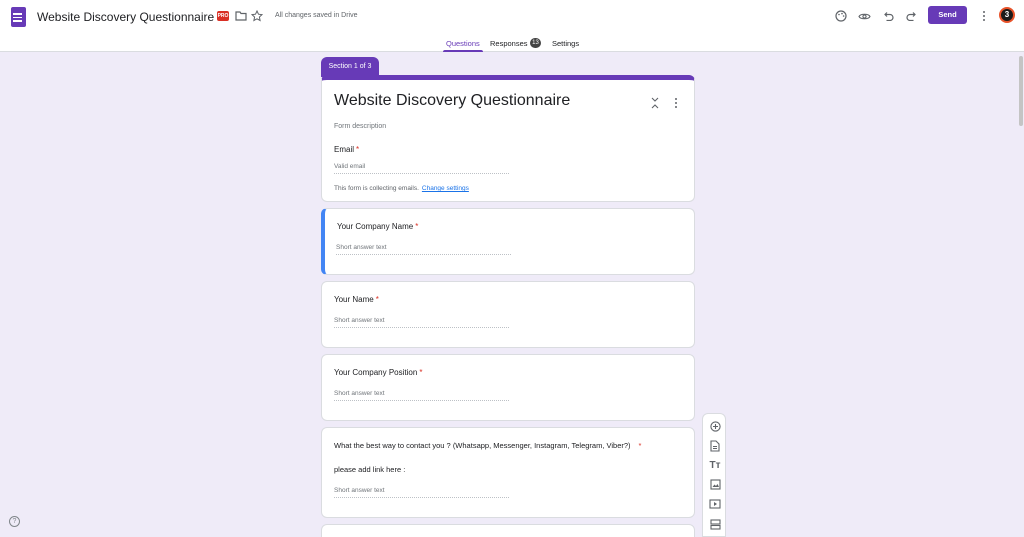 Image resolution: width=1024 pixels, height=537 pixels. What do you see at coordinates (508, 314) in the screenshot?
I see `question-card: Your Name * Short answer text` at bounding box center [508, 314].